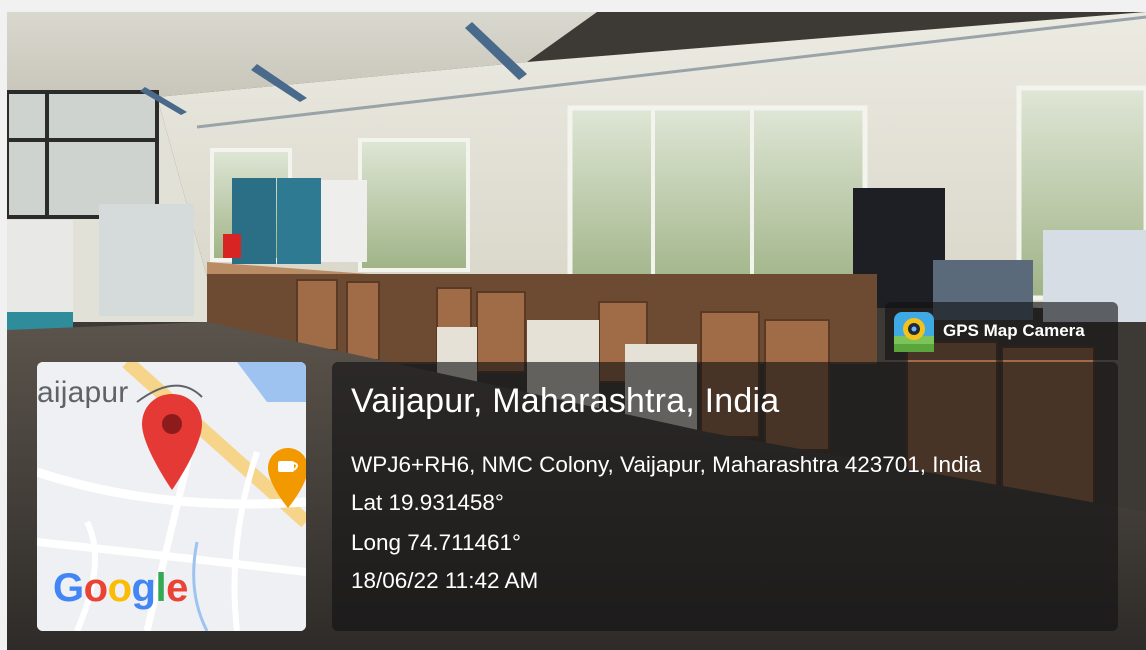 The width and height of the screenshot is (1146, 650). Describe the element at coordinates (83, 392) in the screenshot. I see `map-place-label: aijapur` at that location.